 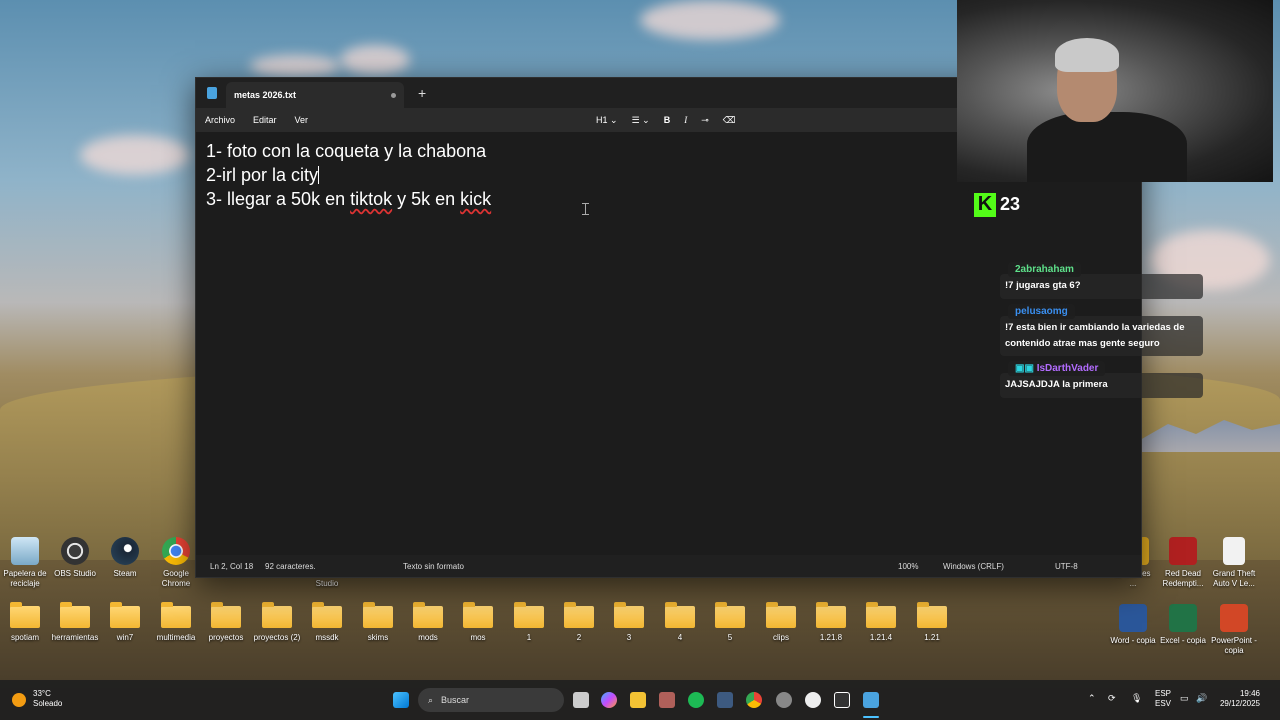 I want to click on obs-desktop-icon: OBS Studio, so click(x=75, y=558).